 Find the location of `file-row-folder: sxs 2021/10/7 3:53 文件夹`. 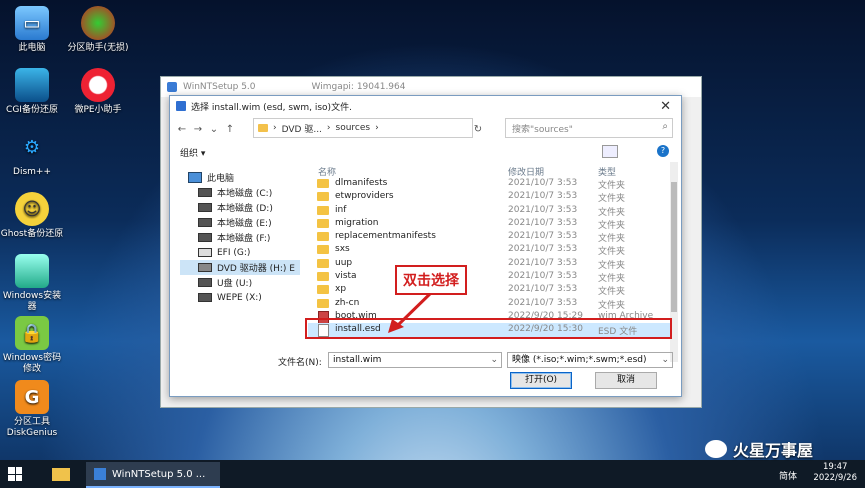

file-row-folder: sxs 2021/10/7 3:53 文件夹 is located at coordinates (489, 250).